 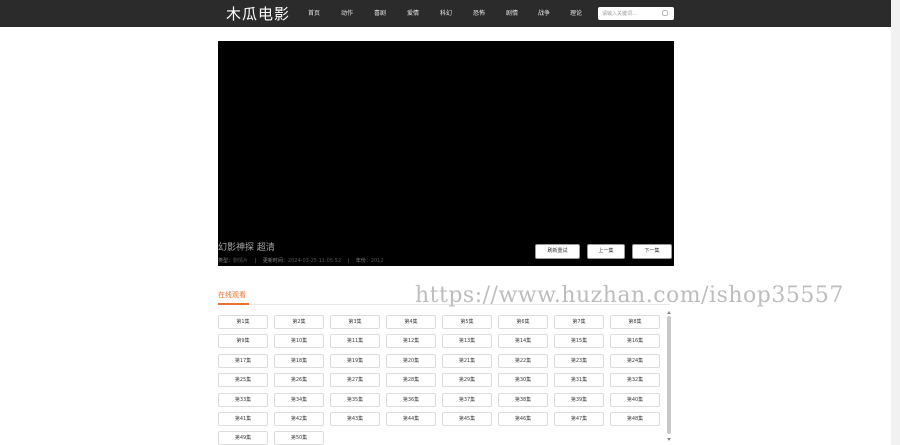 What do you see at coordinates (363, 261) in the screenshot?
I see `year-label: 年份：` at bounding box center [363, 261].